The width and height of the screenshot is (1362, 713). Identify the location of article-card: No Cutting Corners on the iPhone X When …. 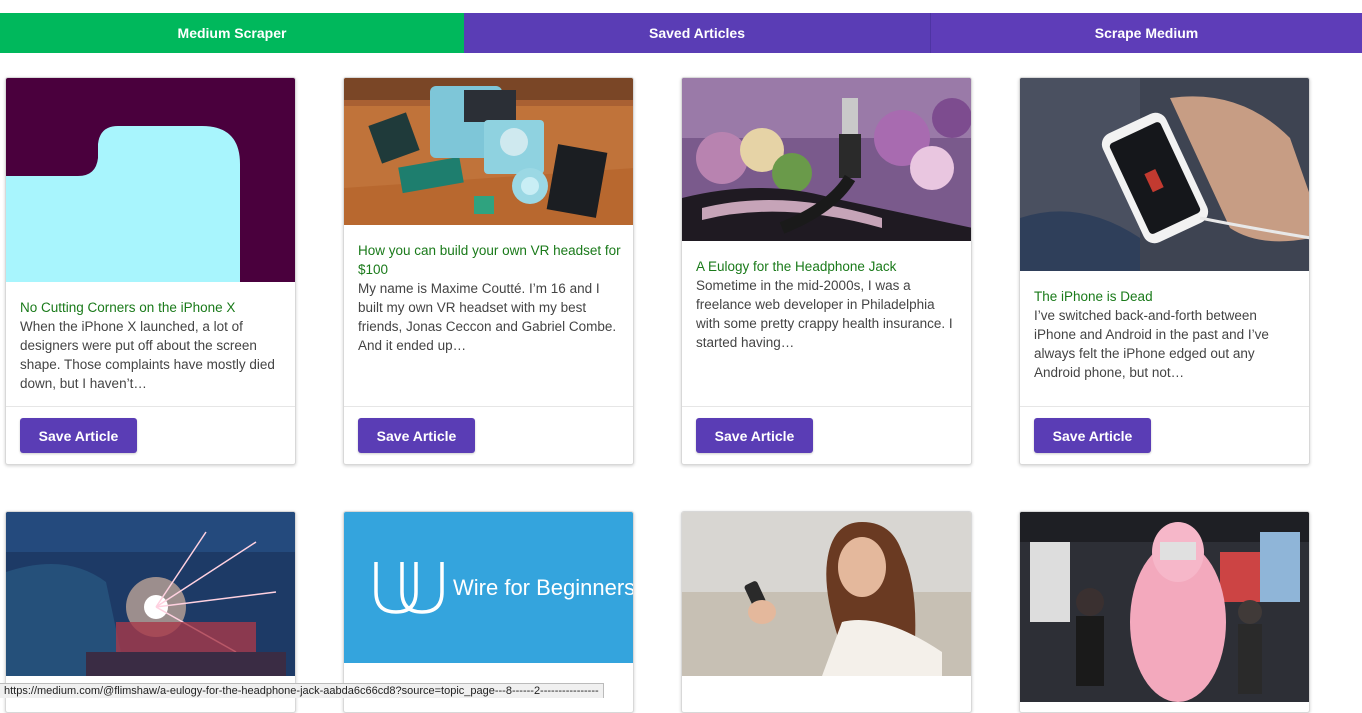
(150, 271).